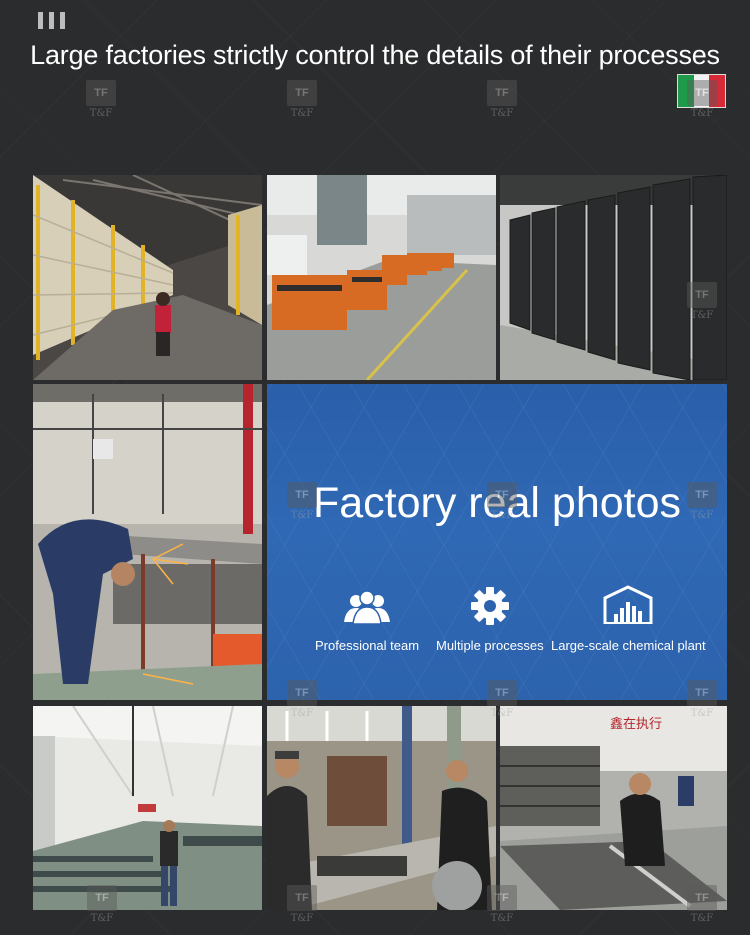  I want to click on feature-label: Professional team, so click(367, 645).